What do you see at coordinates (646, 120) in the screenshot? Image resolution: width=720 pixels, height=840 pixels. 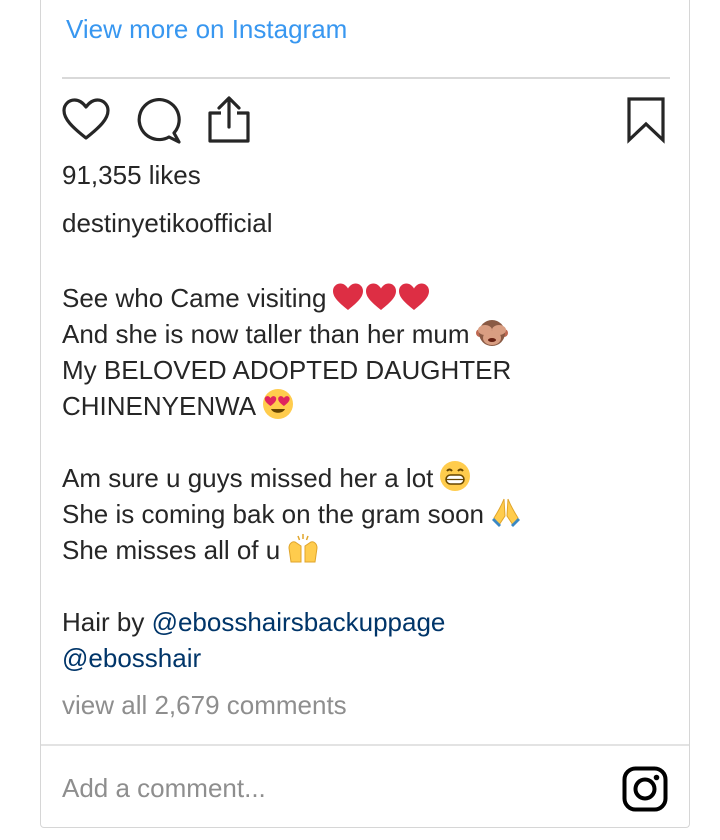 I see `bookmark-icon` at bounding box center [646, 120].